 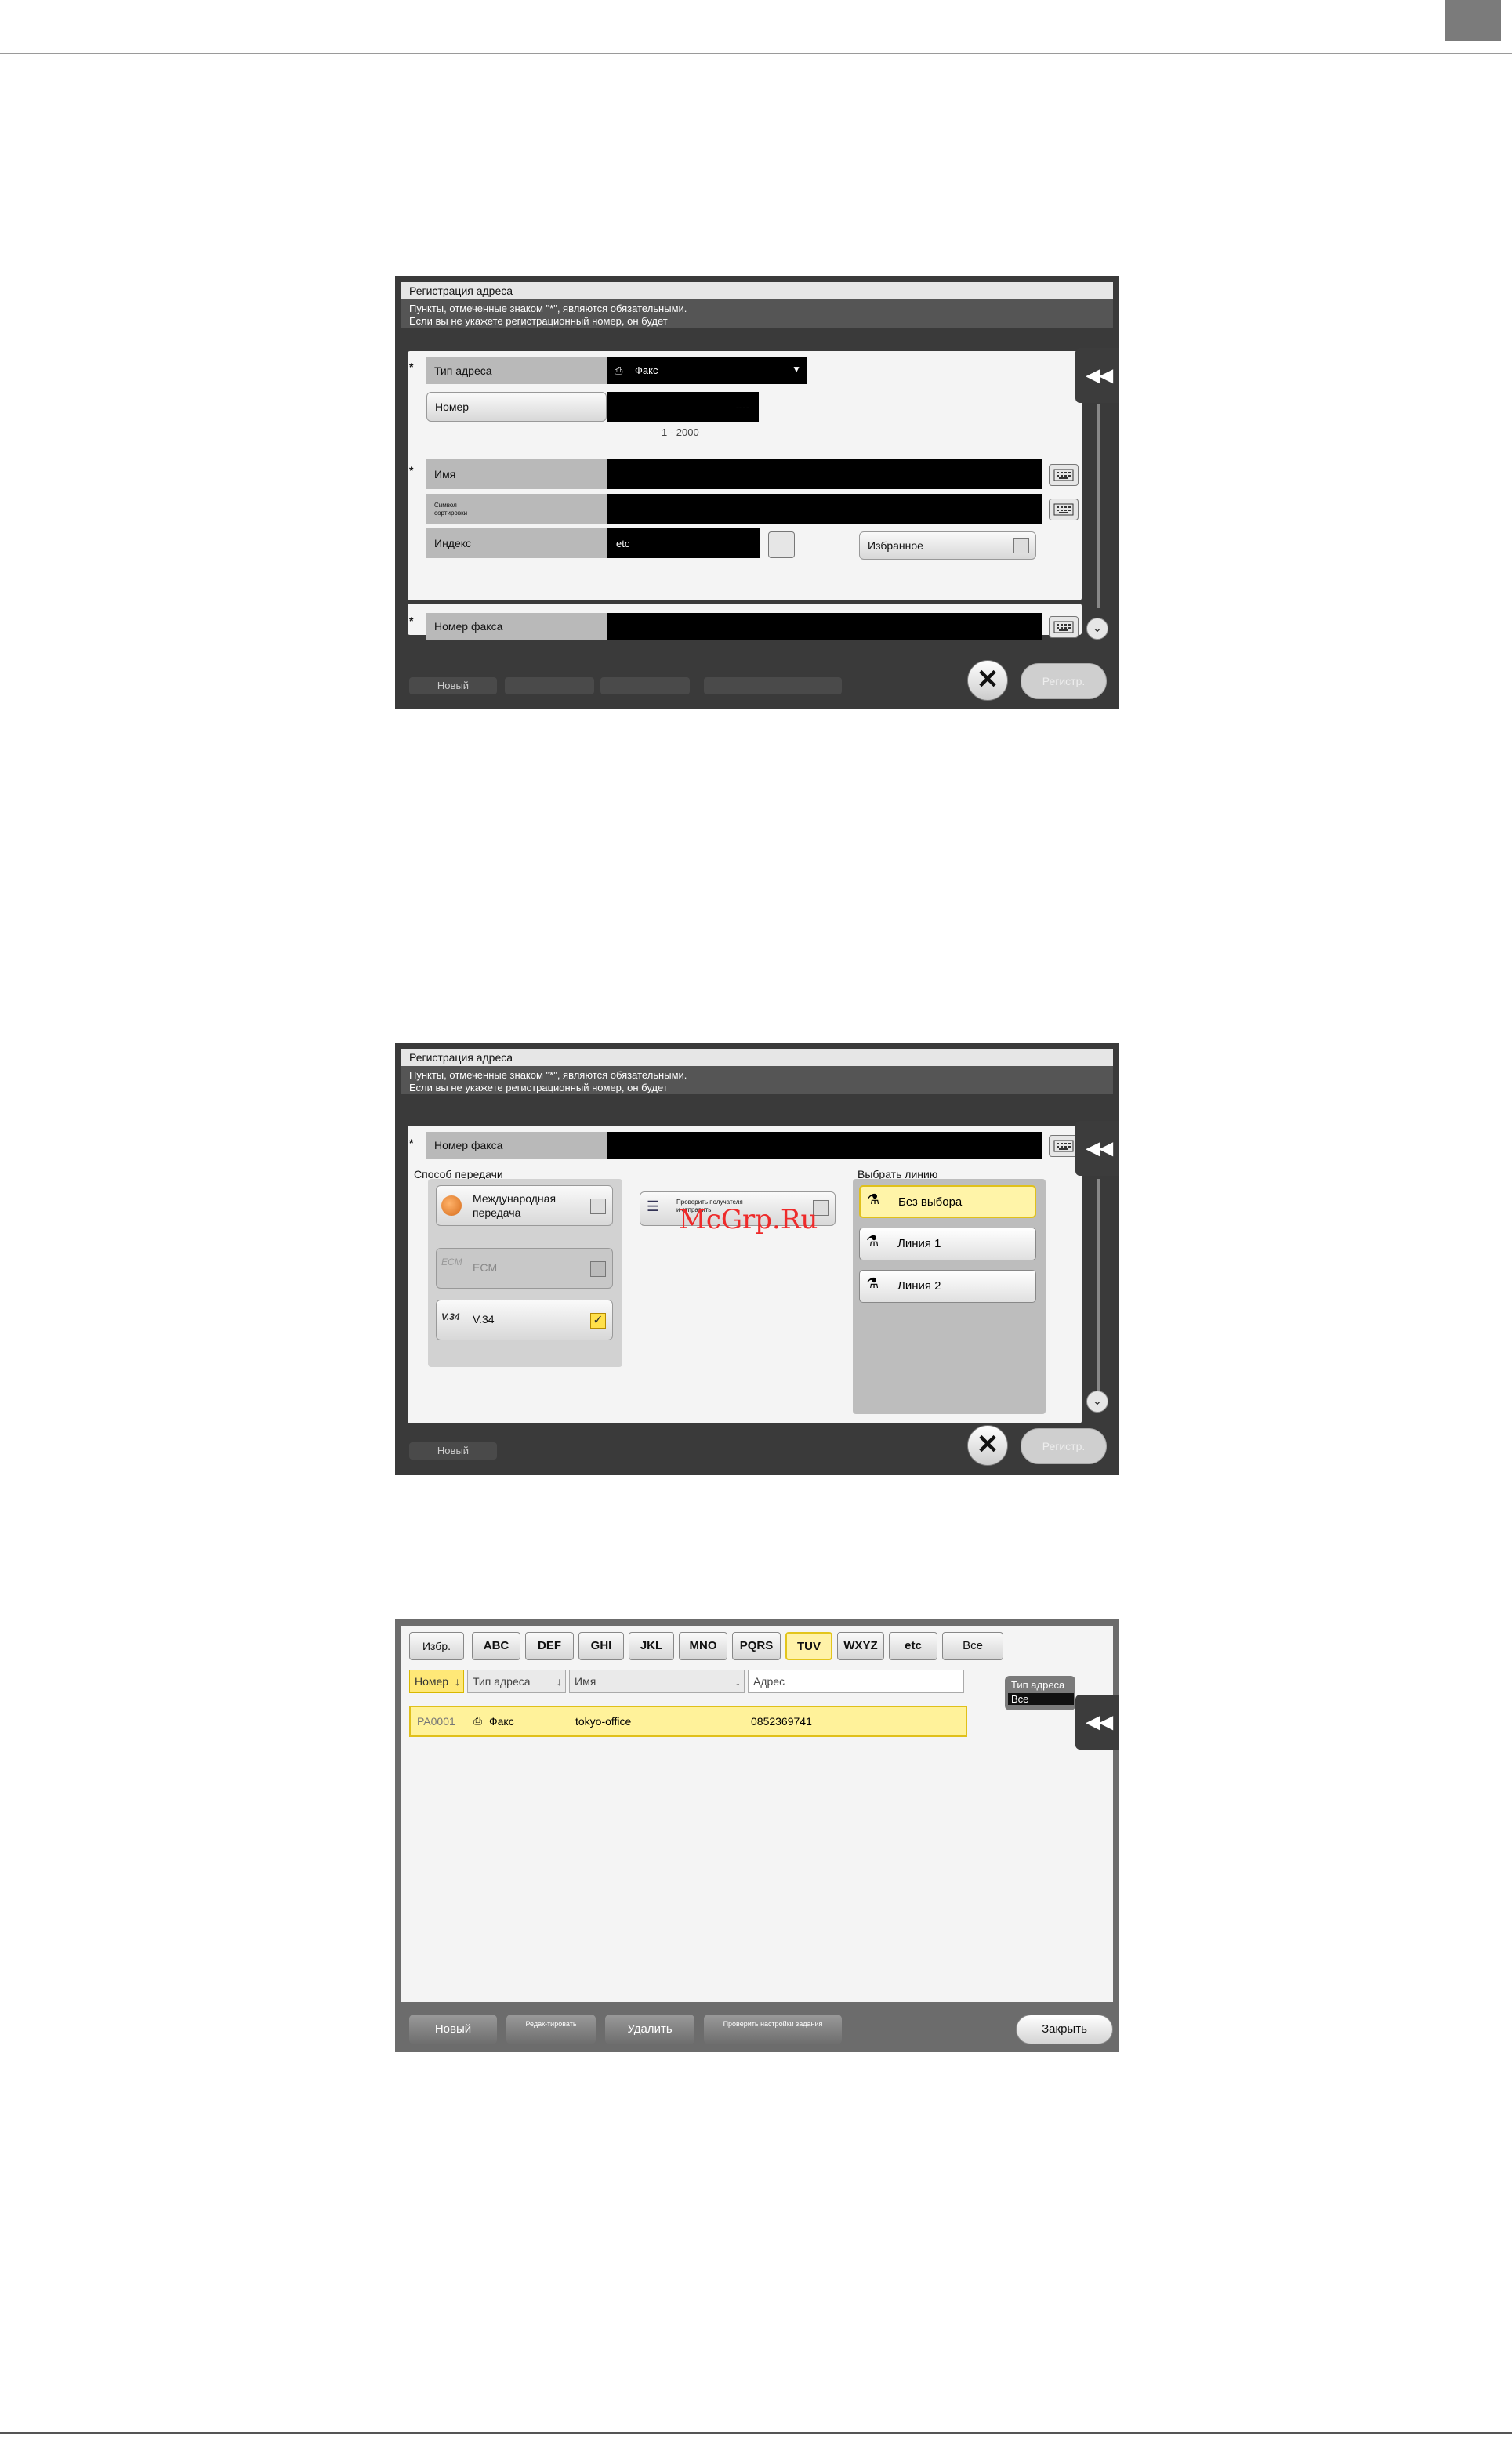 I want to click on tab-mno: MNO, so click(x=703, y=1646).